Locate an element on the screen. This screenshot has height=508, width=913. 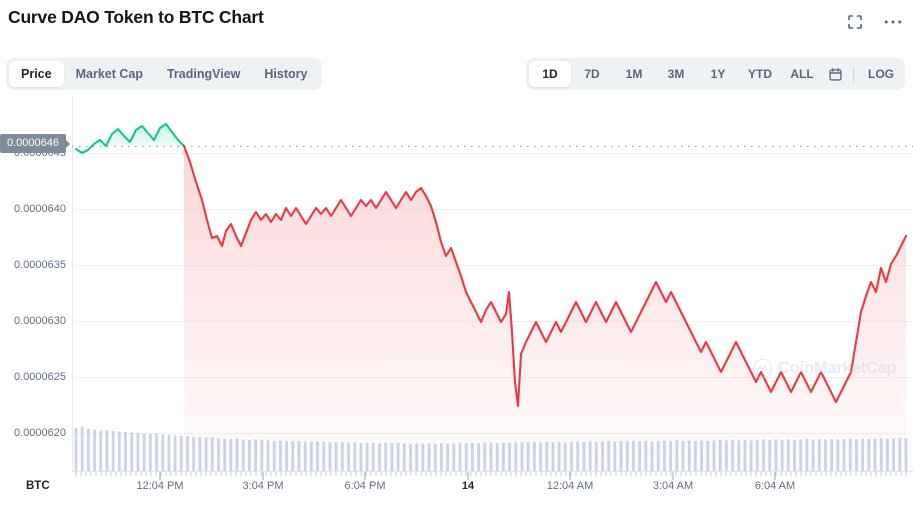
range-7d: 7D is located at coordinates (592, 74).